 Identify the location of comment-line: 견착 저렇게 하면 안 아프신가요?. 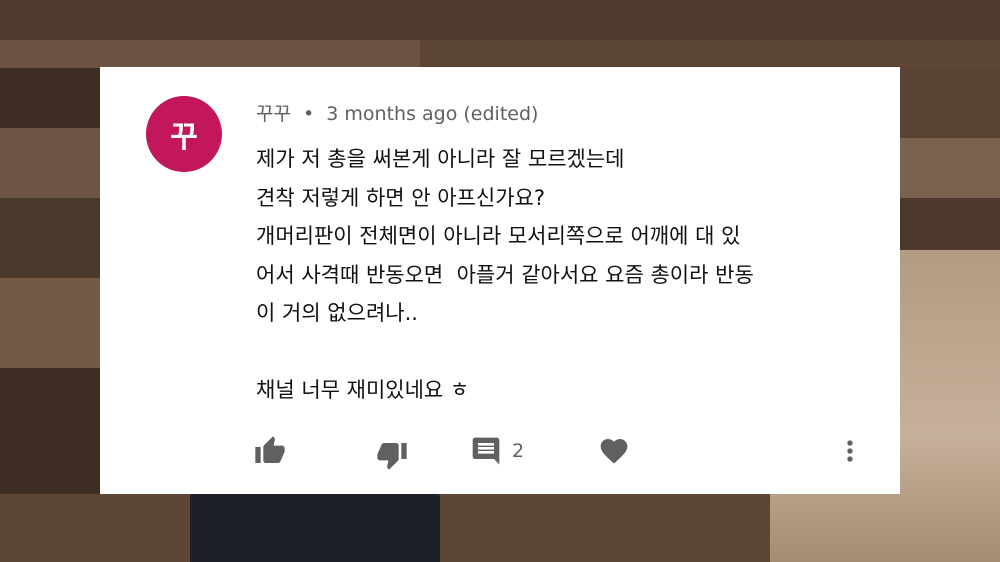
(401, 197).